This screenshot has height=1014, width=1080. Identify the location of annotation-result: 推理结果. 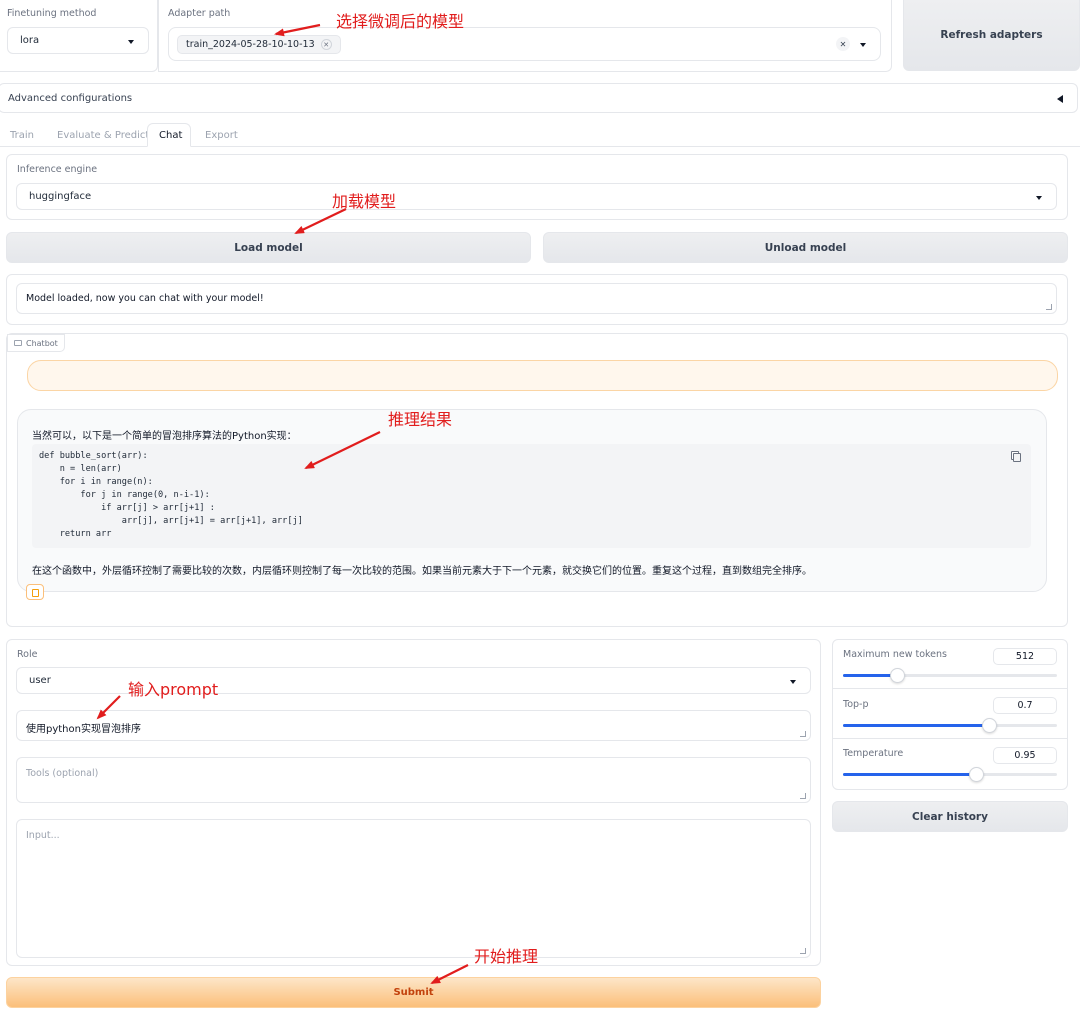
(420, 419).